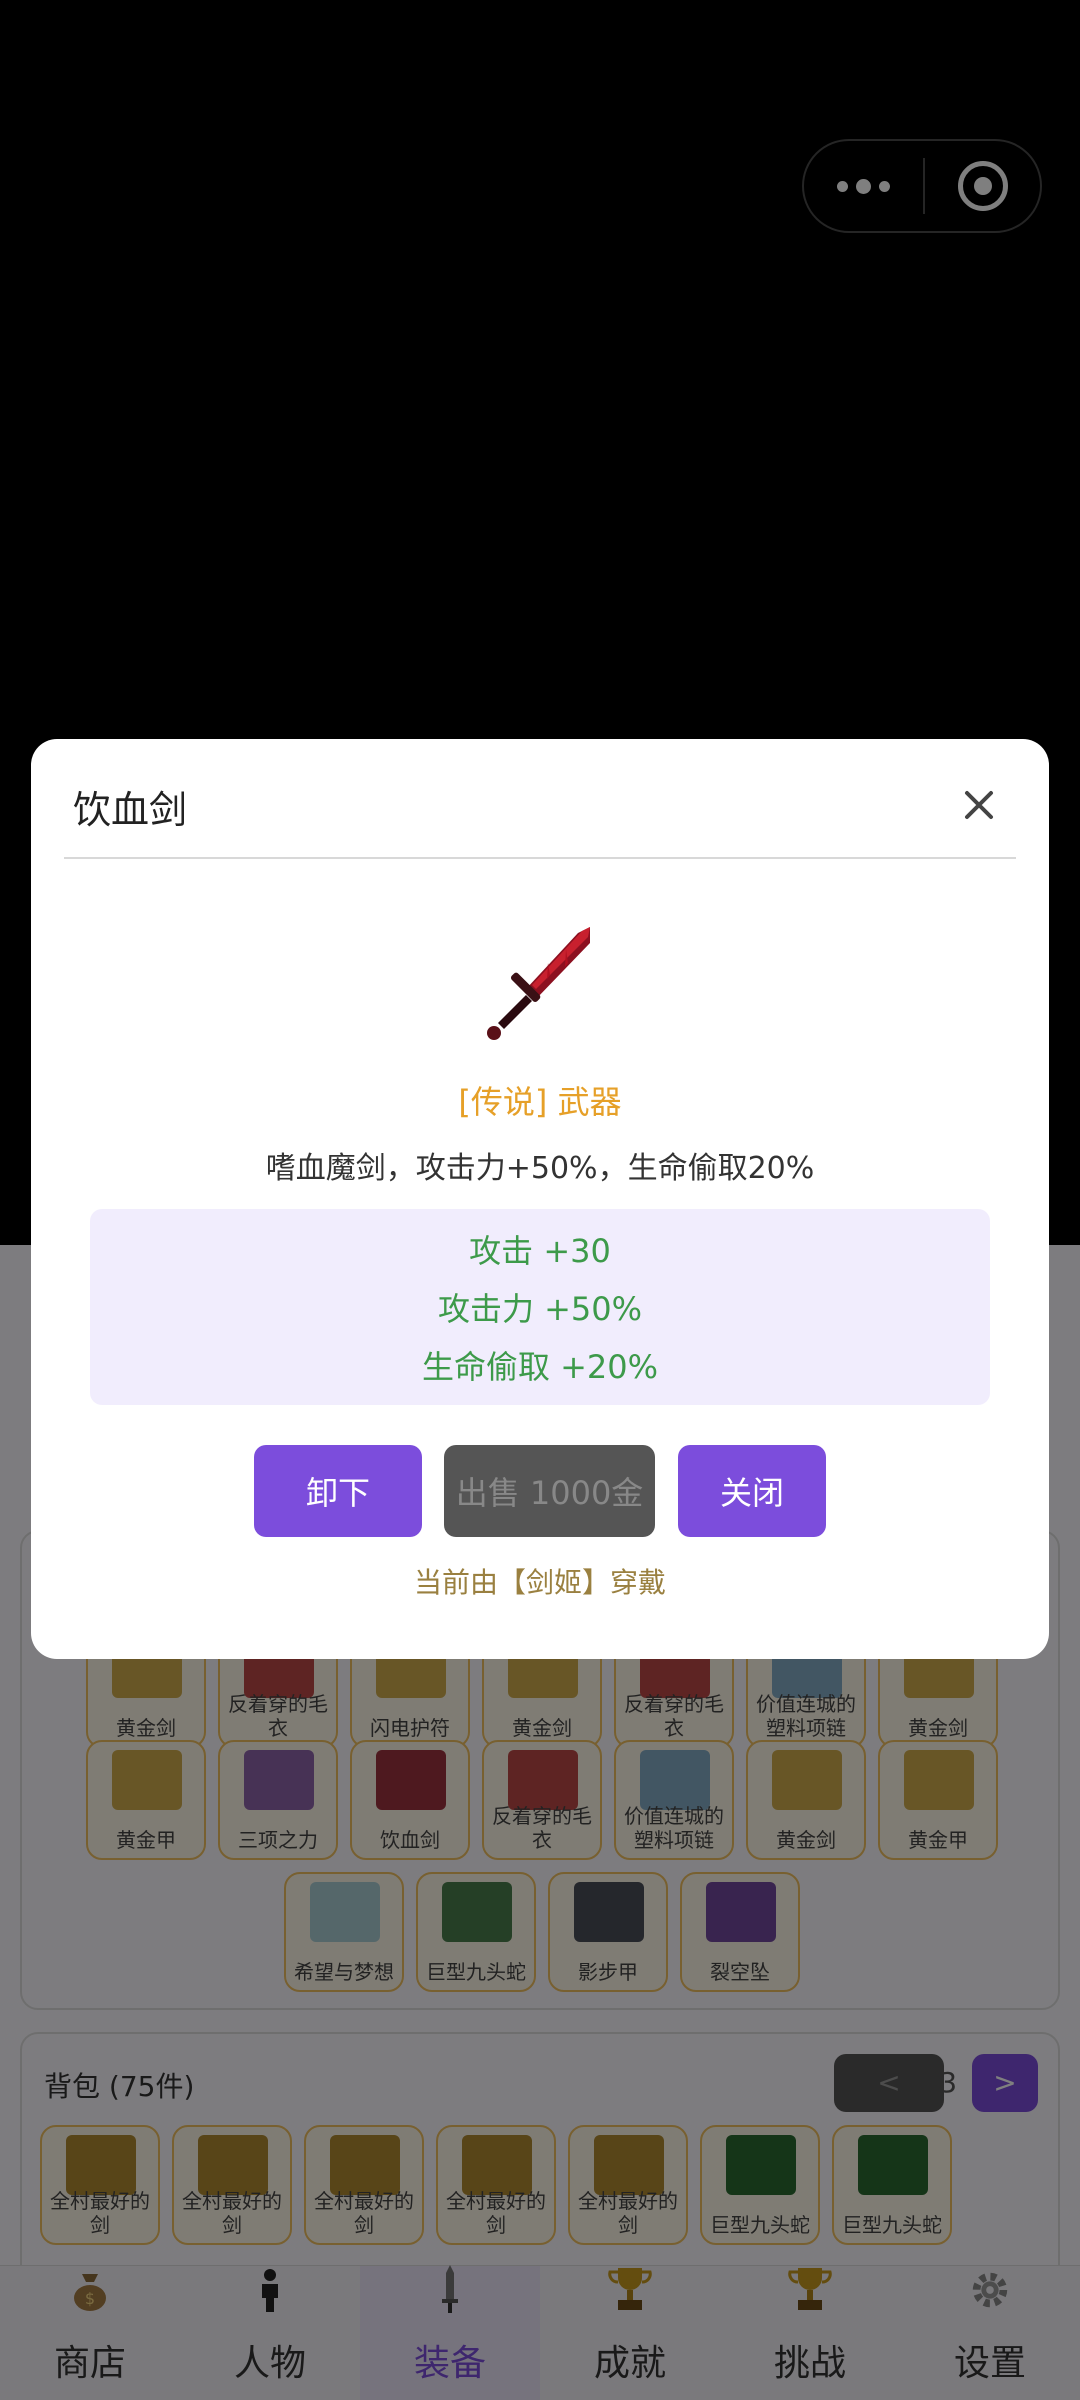 This screenshot has height=2400, width=1080. Describe the element at coordinates (338, 1491) in the screenshot. I see `unequip-button: 卸下` at that location.